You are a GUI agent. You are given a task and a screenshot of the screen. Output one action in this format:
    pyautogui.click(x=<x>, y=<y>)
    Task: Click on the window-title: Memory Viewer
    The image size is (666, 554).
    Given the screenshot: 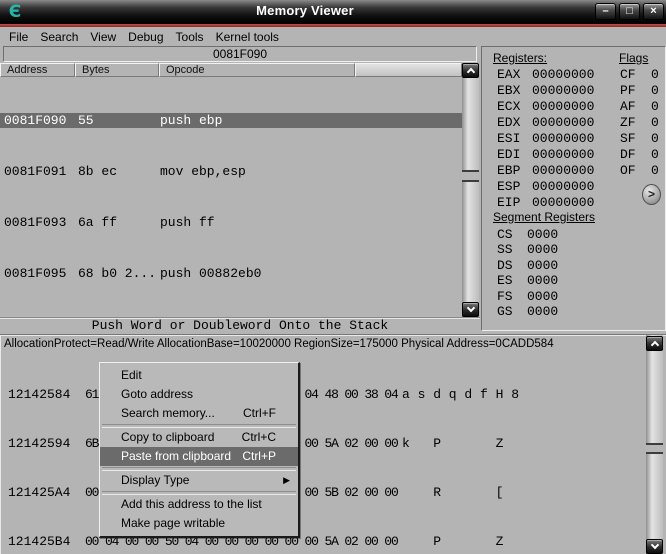 What is the action you would take?
    pyautogui.click(x=305, y=10)
    